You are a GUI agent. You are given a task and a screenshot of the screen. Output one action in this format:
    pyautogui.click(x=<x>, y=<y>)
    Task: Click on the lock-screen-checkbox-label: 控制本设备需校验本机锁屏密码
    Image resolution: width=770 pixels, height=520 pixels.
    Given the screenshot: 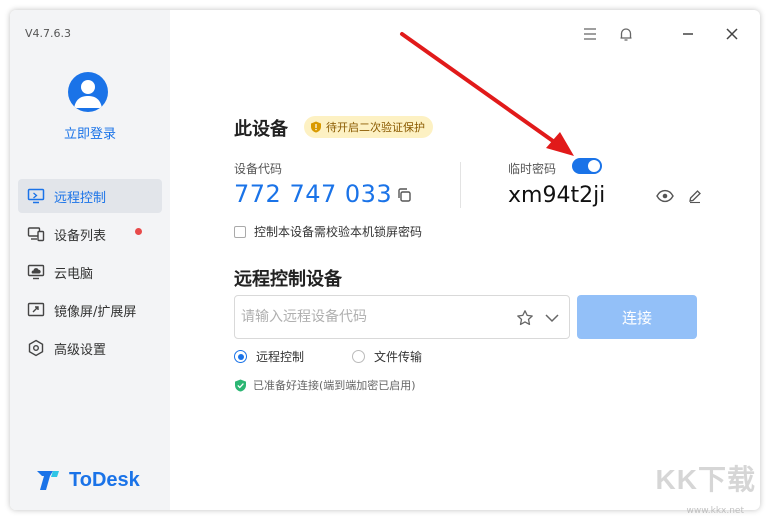 What is the action you would take?
    pyautogui.click(x=338, y=232)
    